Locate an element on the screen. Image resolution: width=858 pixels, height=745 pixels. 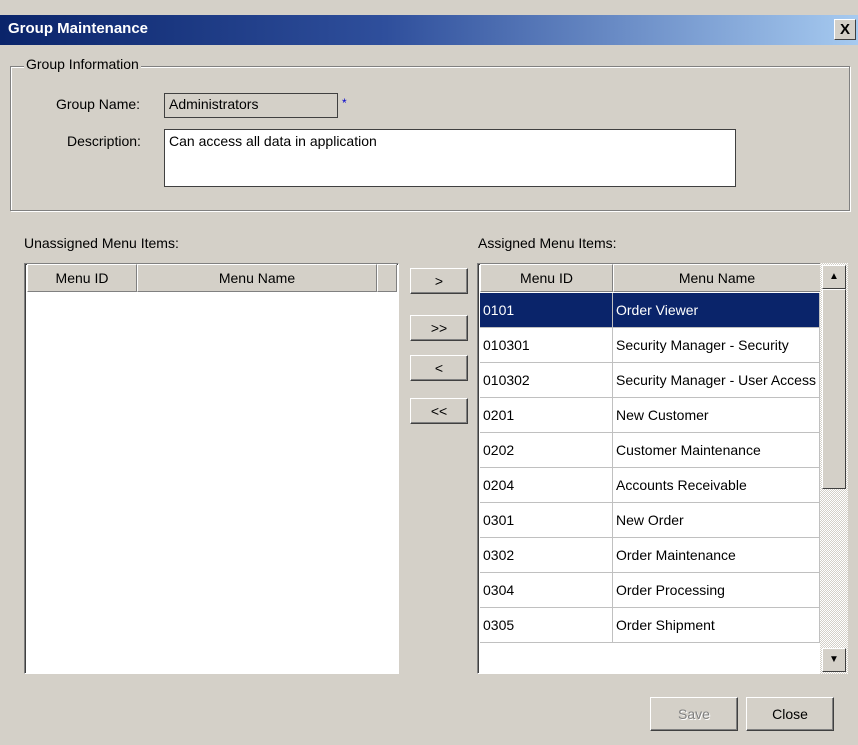
menu-id-cell: 010302 is located at coordinates (546, 380).